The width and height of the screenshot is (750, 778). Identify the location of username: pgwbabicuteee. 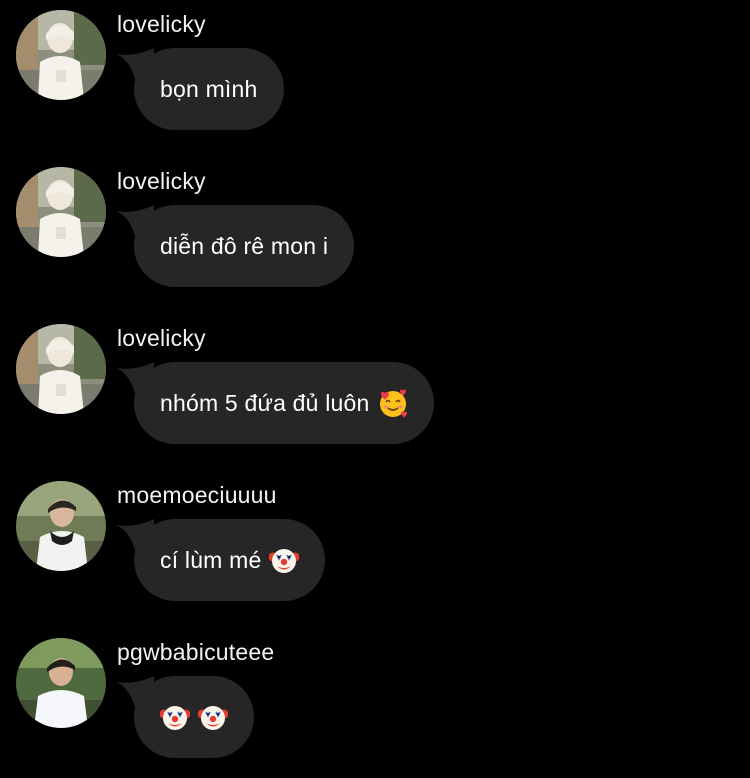
(195, 652).